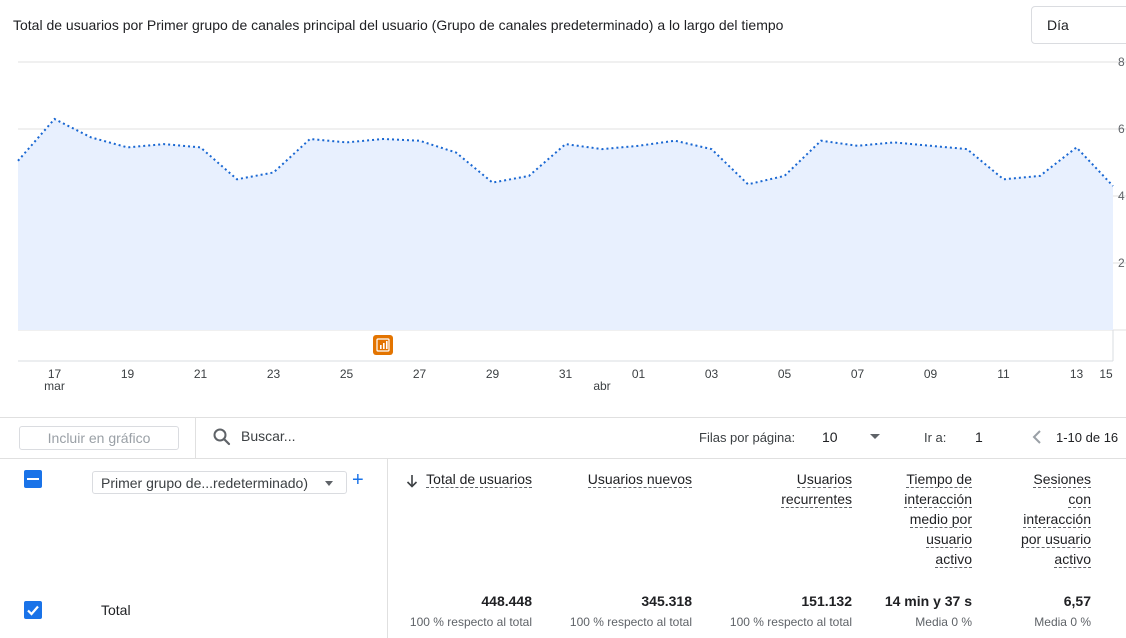  Describe the element at coordinates (1087, 437) in the screenshot. I see `pagination-range: 1-10 de 16` at that location.